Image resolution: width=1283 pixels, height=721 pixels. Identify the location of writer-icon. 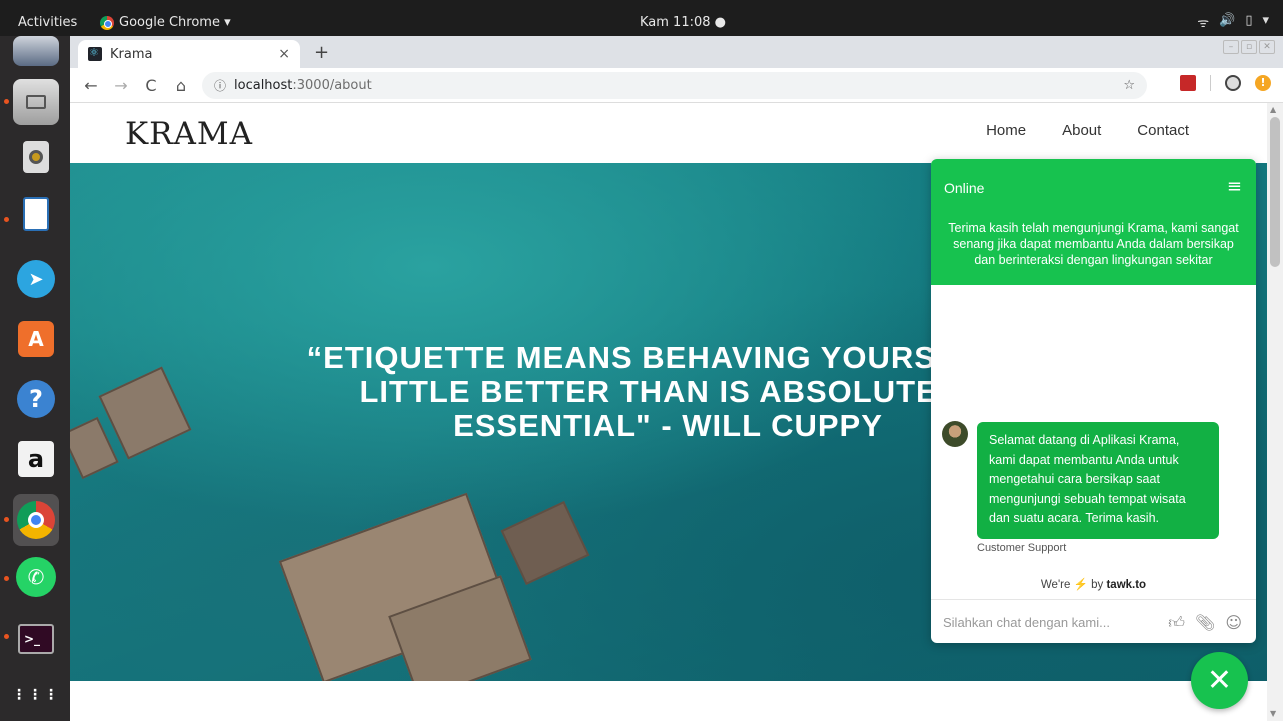
(36, 214).